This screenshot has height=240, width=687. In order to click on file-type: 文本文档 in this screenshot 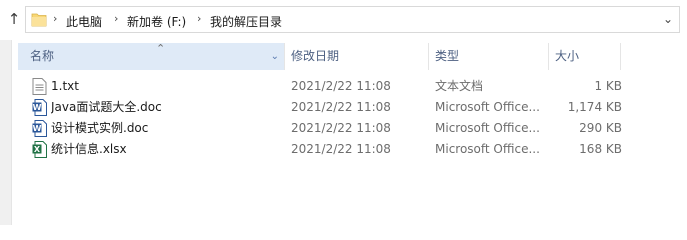, I will do `click(459, 86)`.